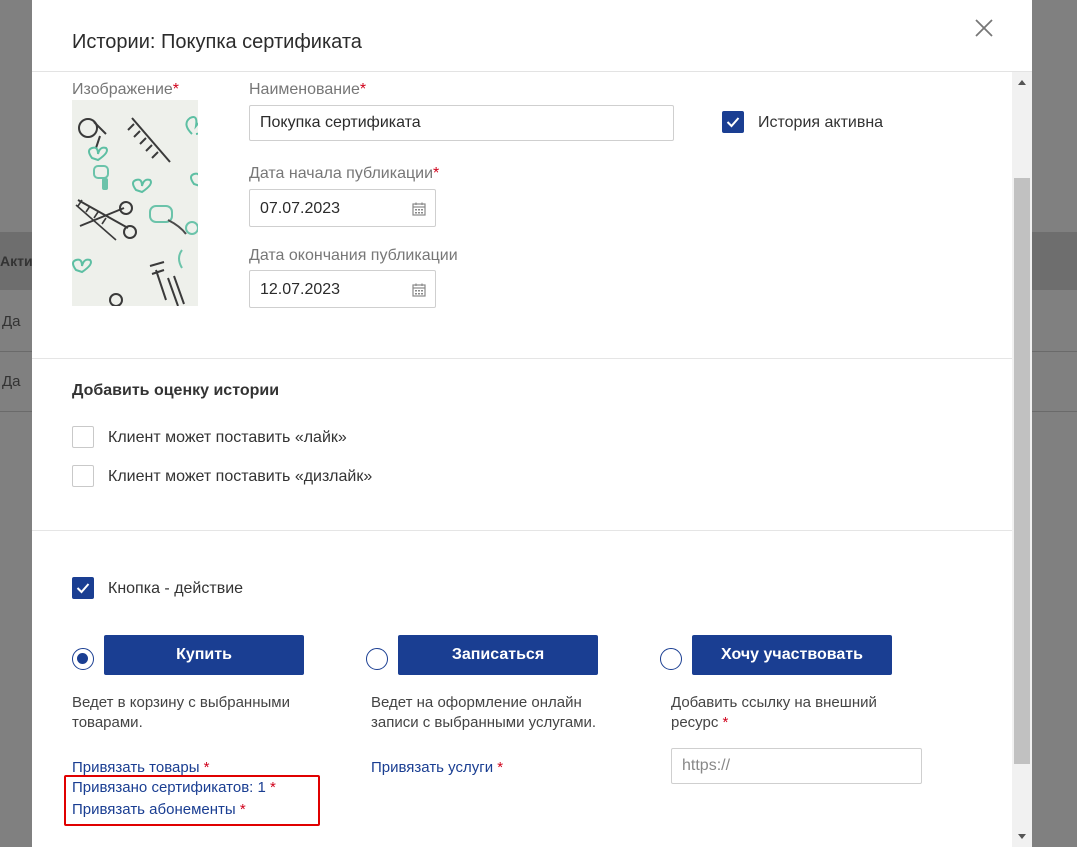  I want to click on link-services: Привязать услуги *, so click(437, 767).